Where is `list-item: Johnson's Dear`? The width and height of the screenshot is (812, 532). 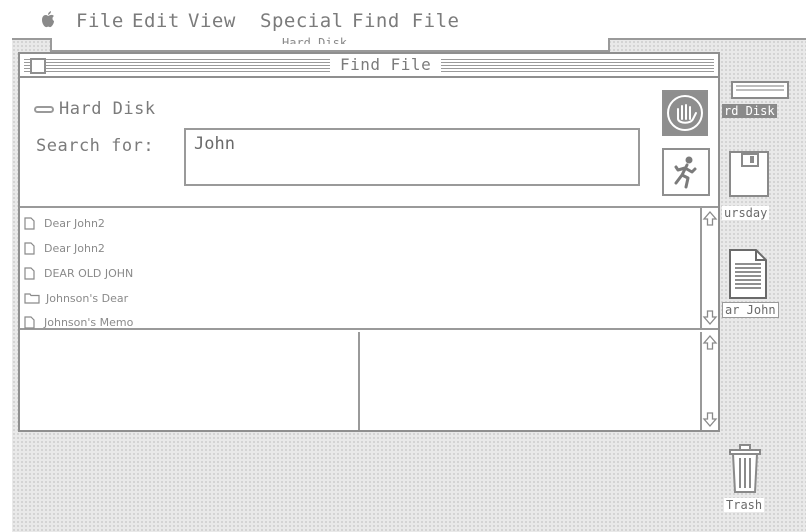 list-item: Johnson's Dear is located at coordinates (76, 298).